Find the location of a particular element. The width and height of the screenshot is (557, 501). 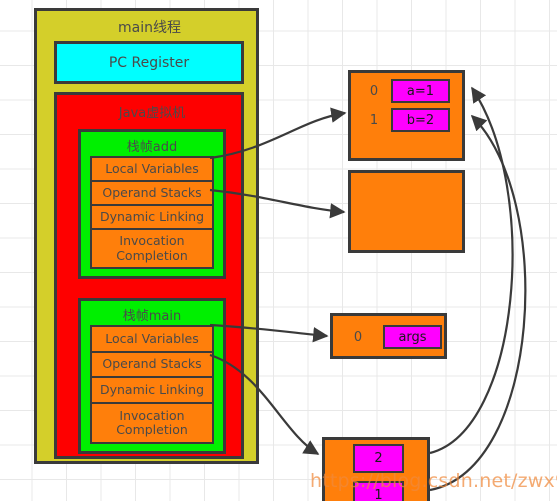

frame-add-local-variables: Local Variables is located at coordinates (152, 169).